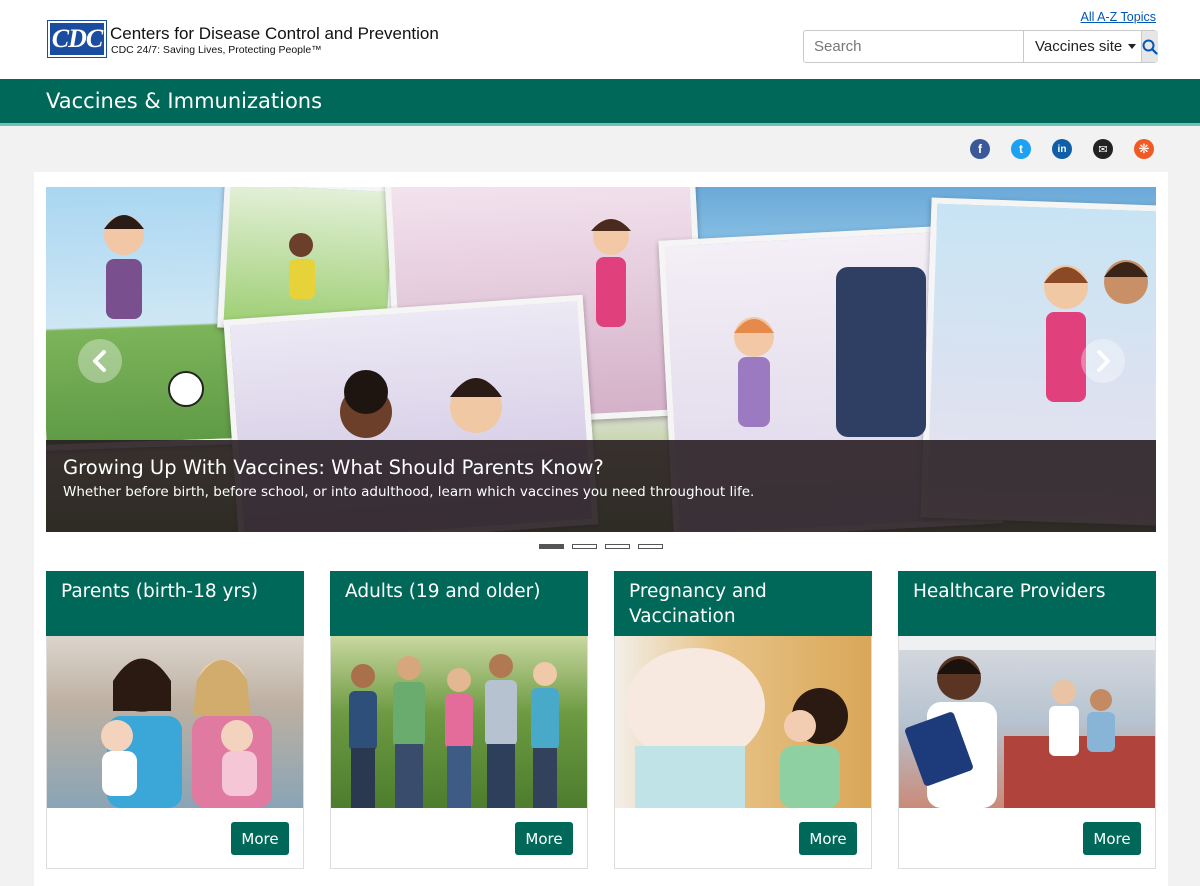  I want to click on photo-mothers-with-babies, so click(186, 733).